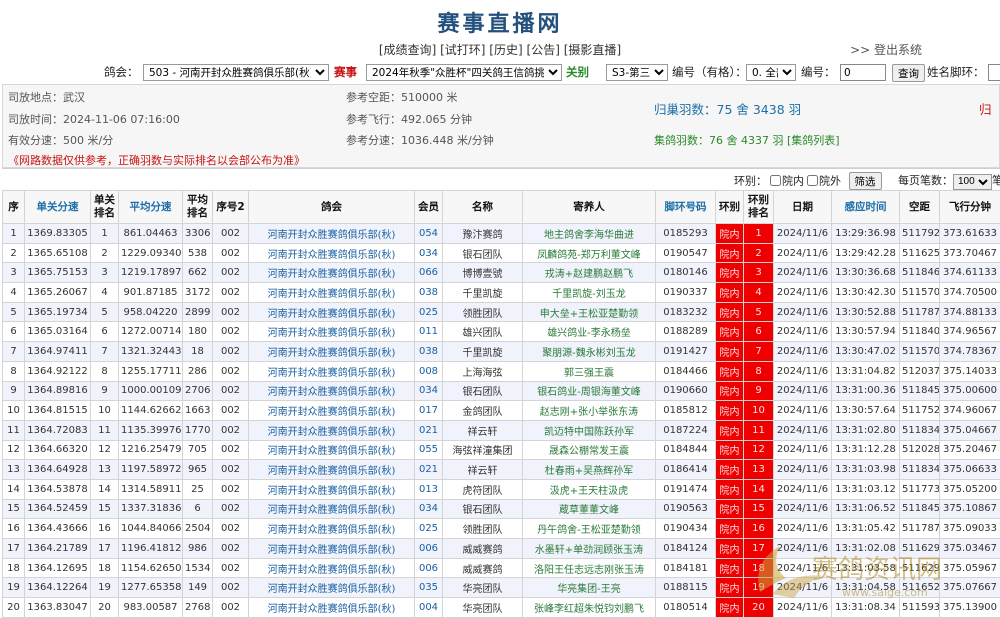 The width and height of the screenshot is (1000, 618). What do you see at coordinates (759, 312) in the screenshot?
I see `table-cell: 5` at bounding box center [759, 312].